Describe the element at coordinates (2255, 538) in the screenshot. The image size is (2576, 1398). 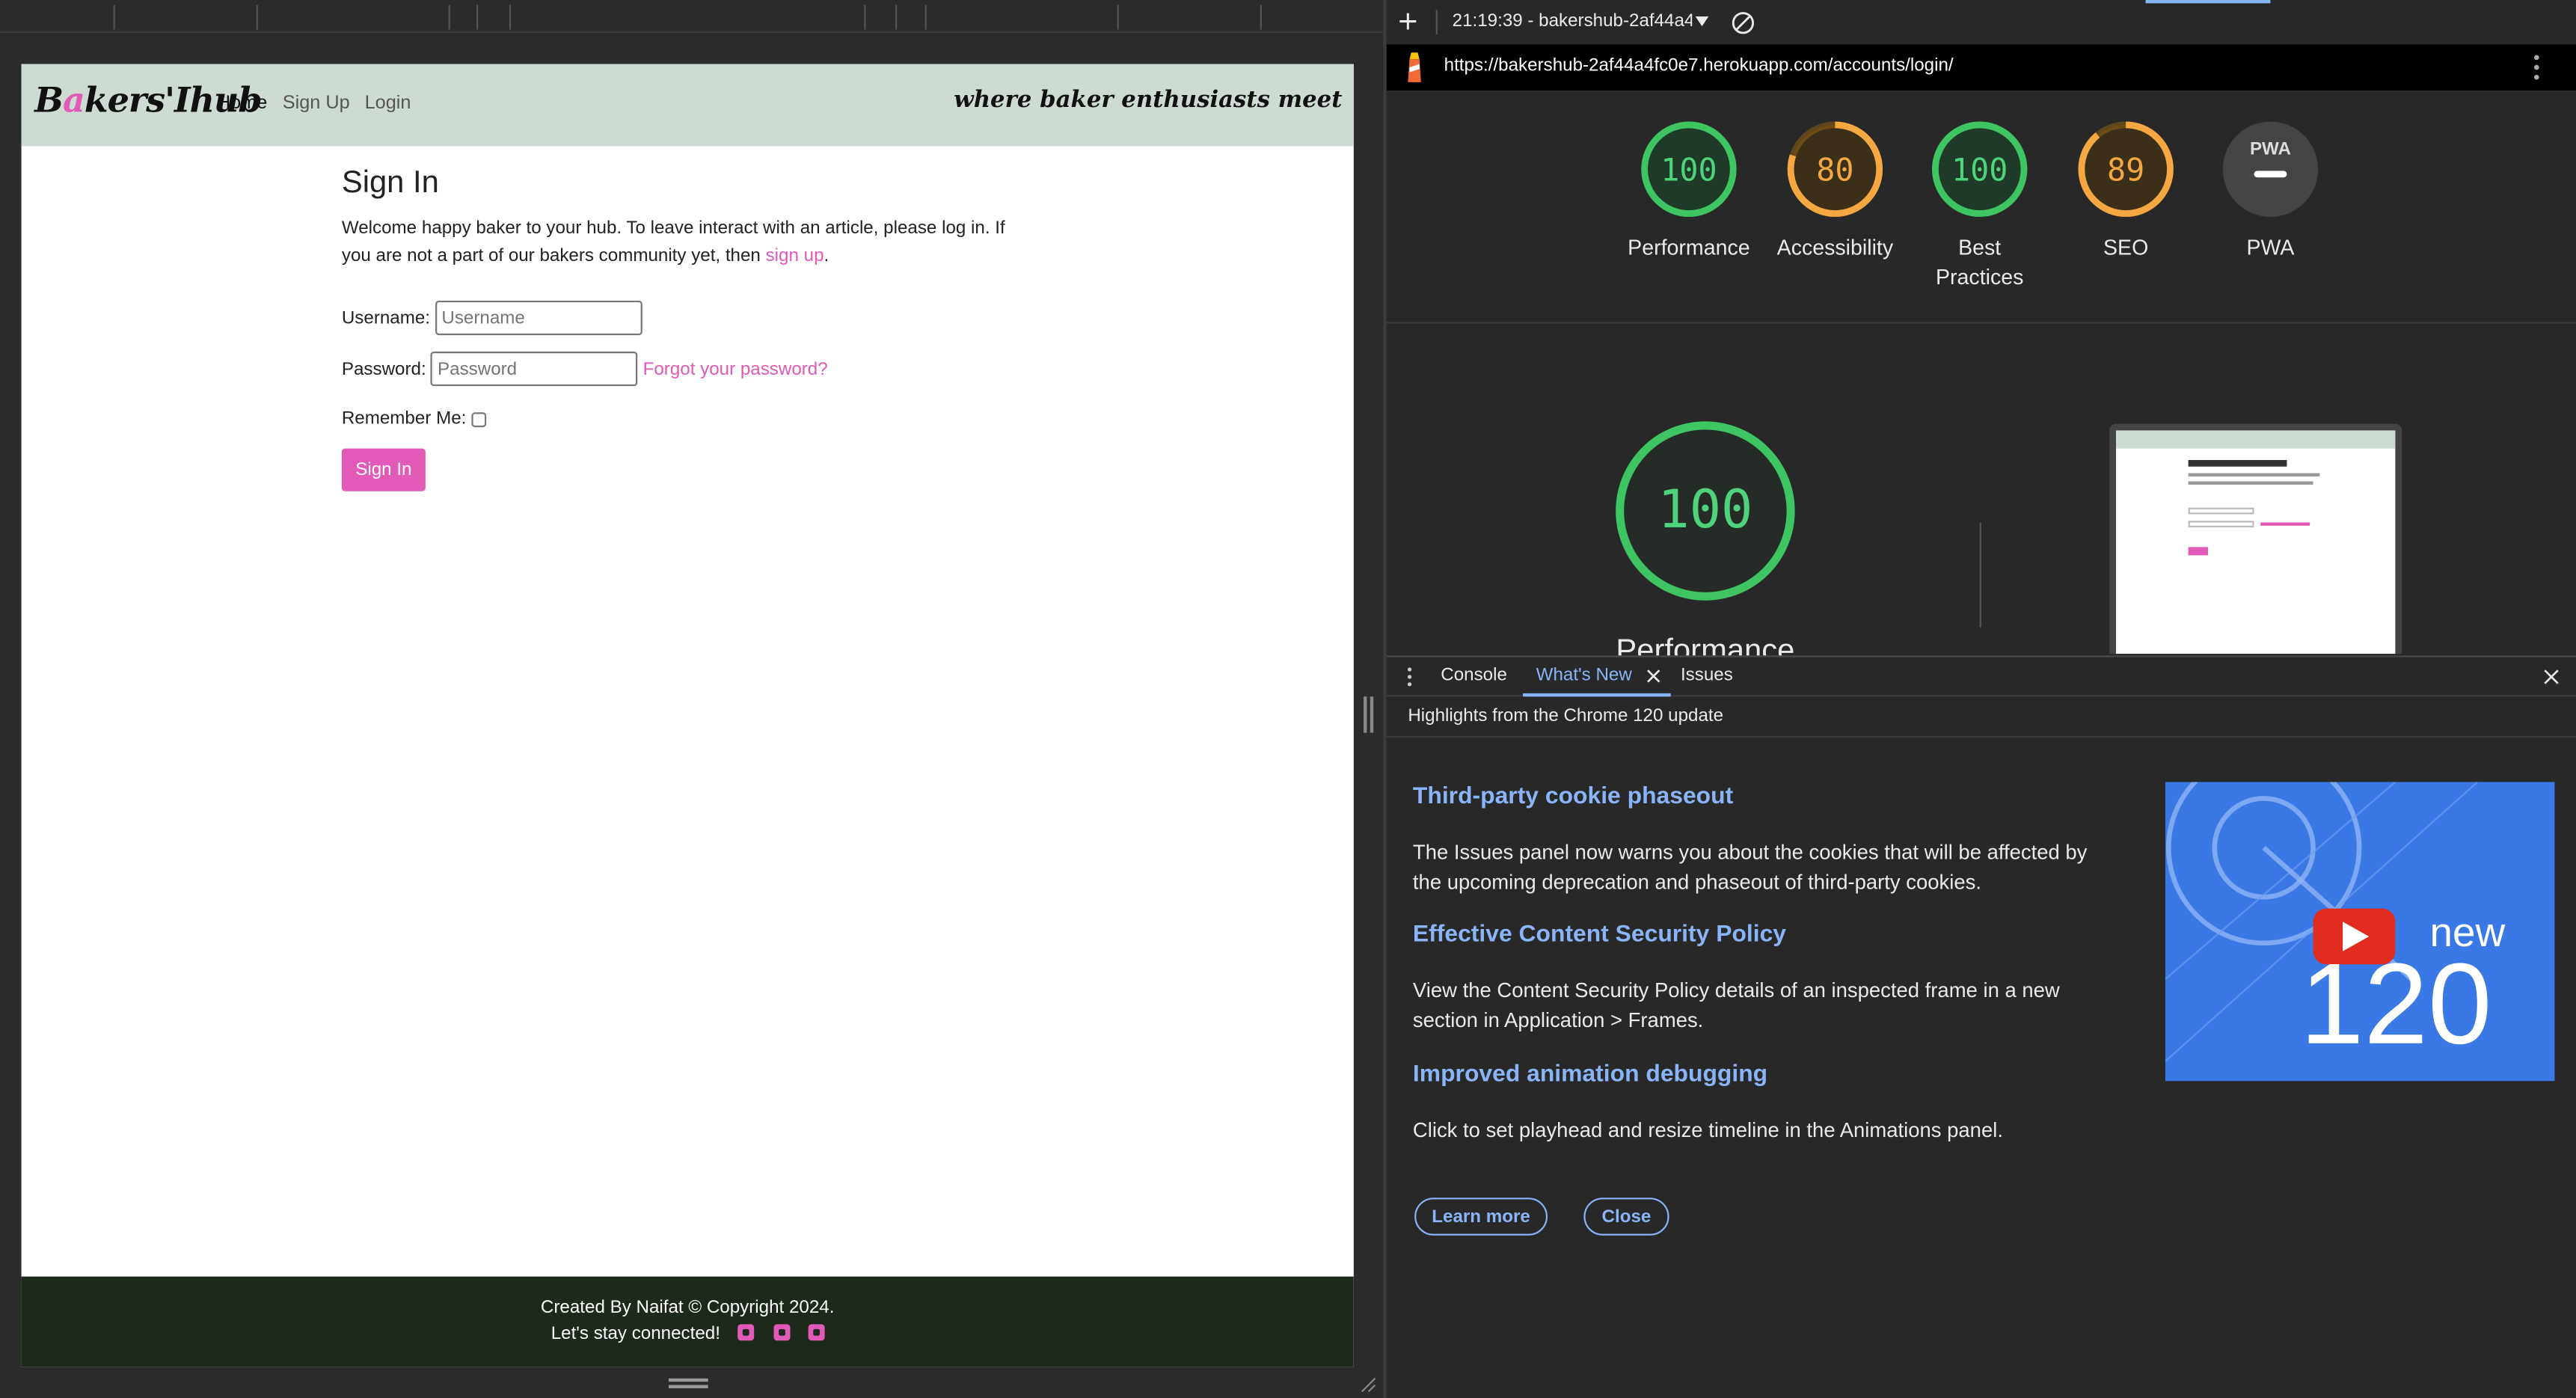
I see `page-thumbnail` at that location.